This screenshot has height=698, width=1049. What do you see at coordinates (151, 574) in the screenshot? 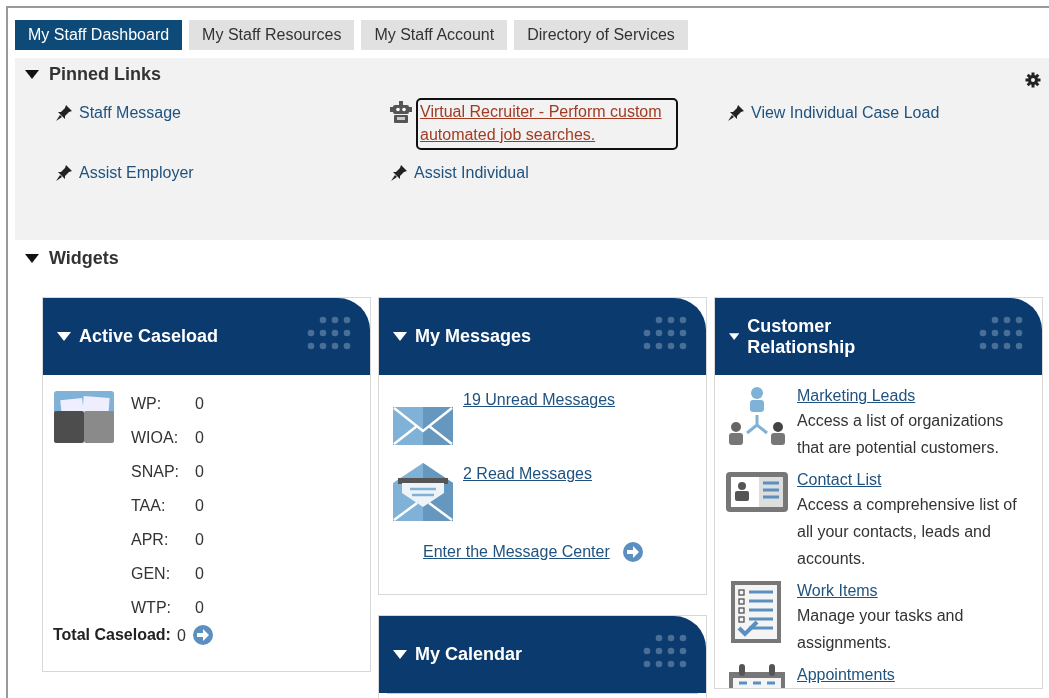
I see `caseload-label: GEN:` at bounding box center [151, 574].